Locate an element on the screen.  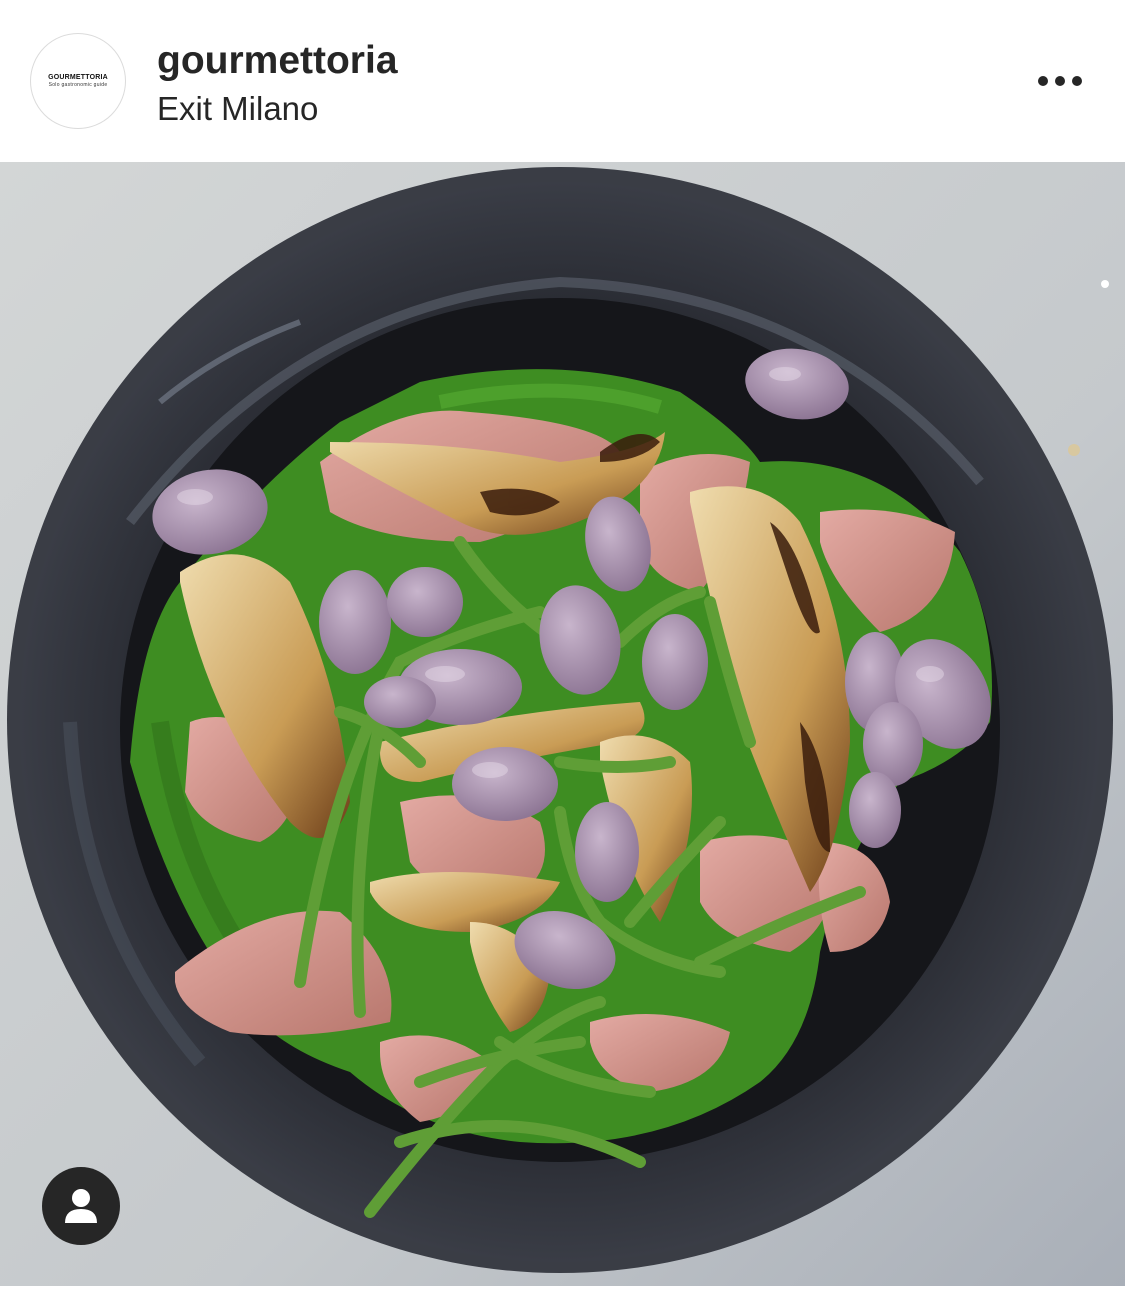
more-horizontal-icon is located at coordinates (1060, 81).